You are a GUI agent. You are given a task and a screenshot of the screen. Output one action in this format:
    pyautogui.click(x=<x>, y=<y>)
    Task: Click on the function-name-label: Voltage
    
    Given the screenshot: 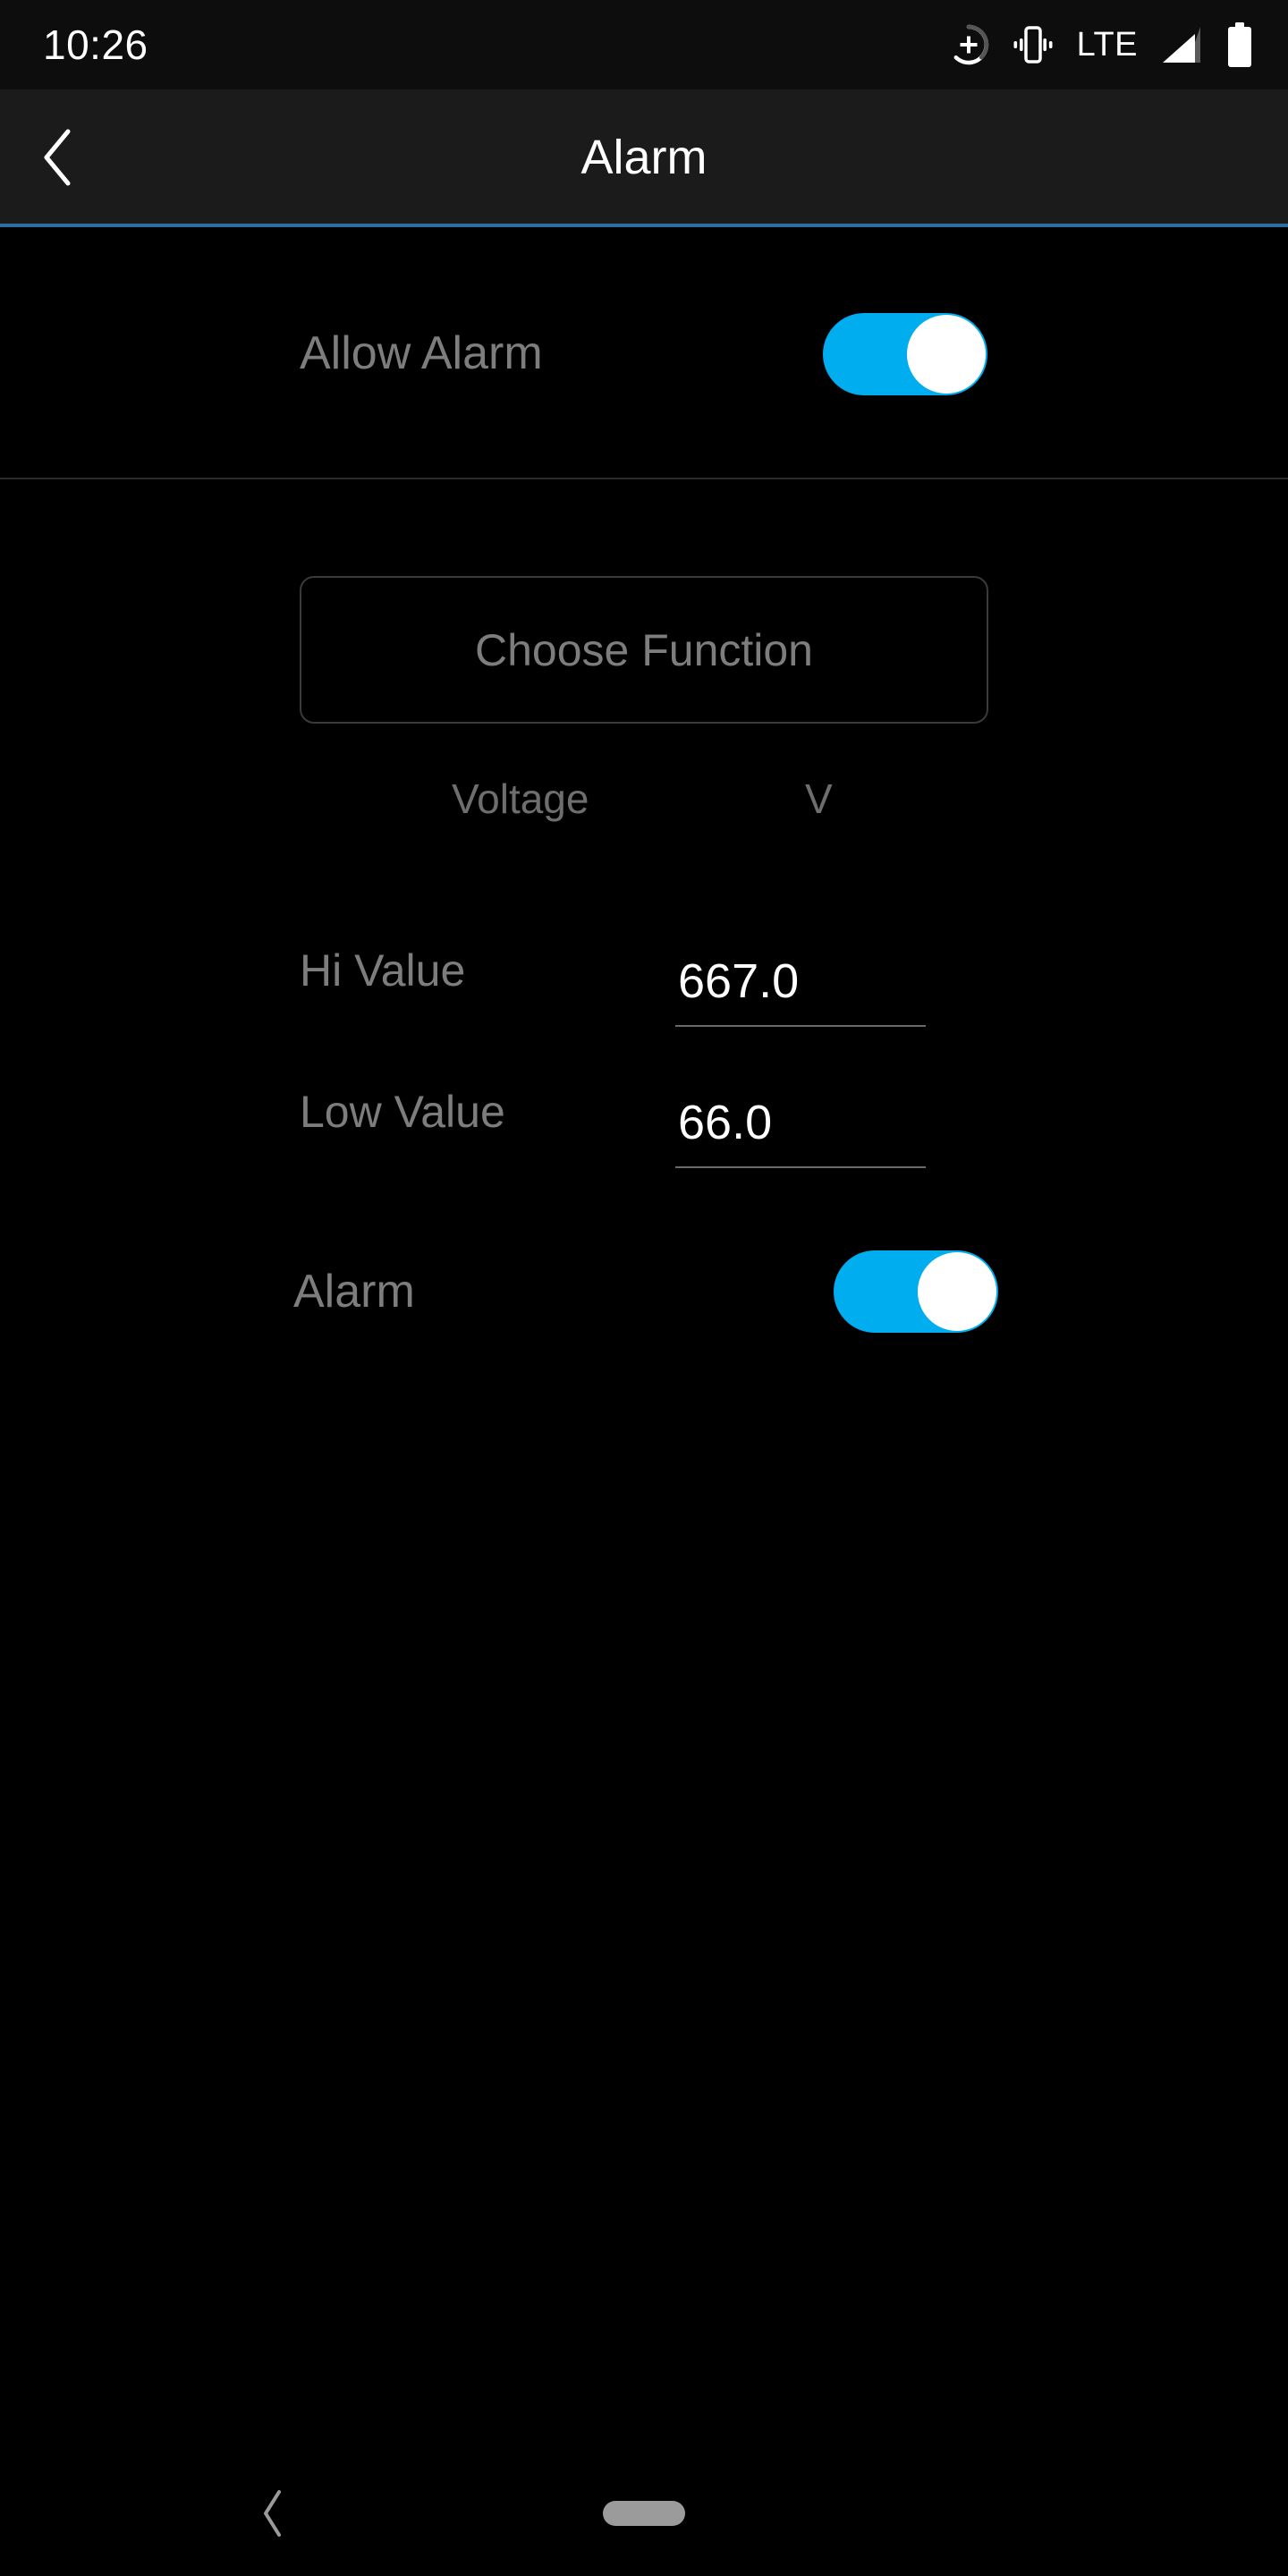 What is the action you would take?
    pyautogui.click(x=520, y=798)
    